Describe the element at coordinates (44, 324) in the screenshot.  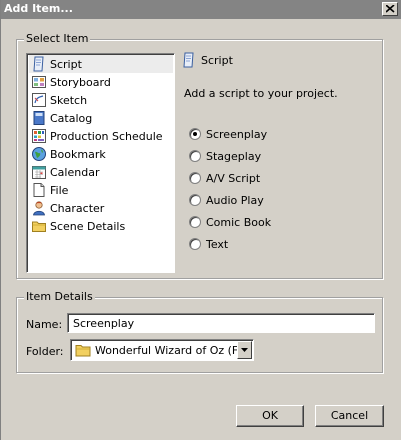
I see `name-label: Name:` at that location.